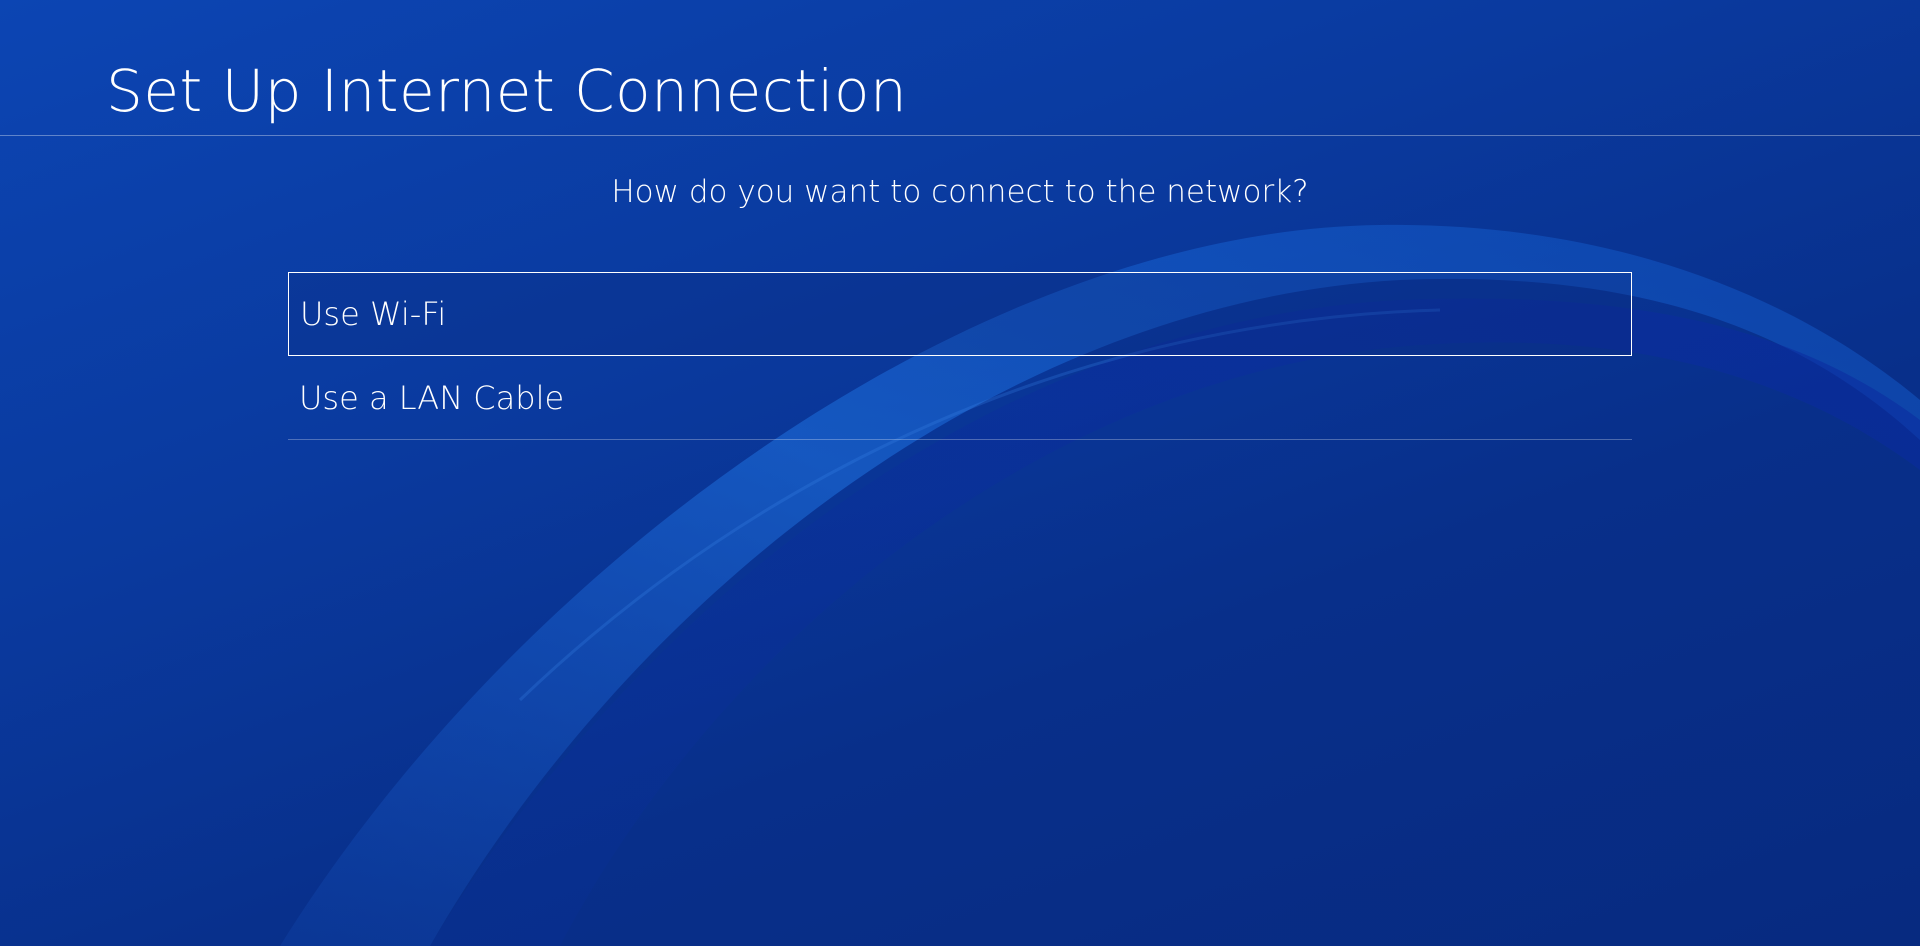 The image size is (1920, 946). Describe the element at coordinates (373, 314) in the screenshot. I see `option-label: Use Wi-Fi` at that location.